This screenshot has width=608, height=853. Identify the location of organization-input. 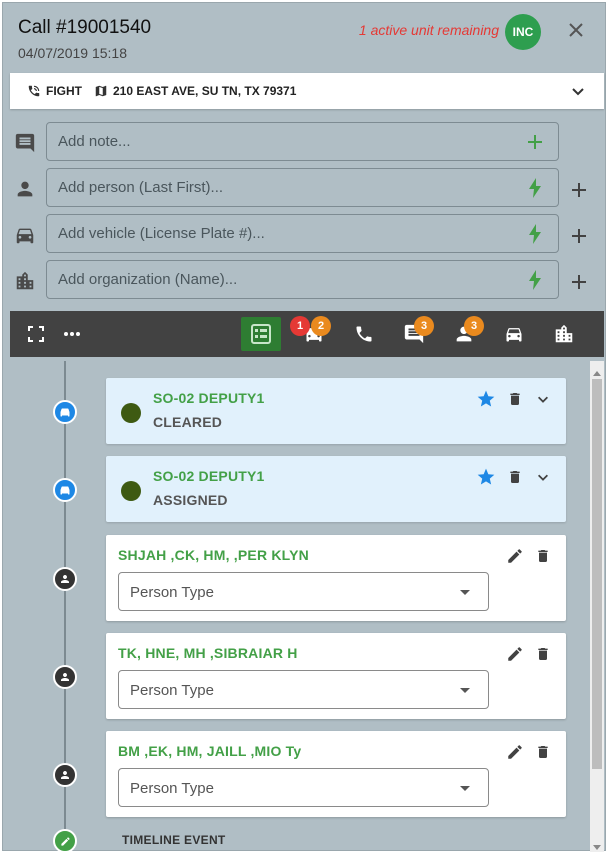
(302, 279).